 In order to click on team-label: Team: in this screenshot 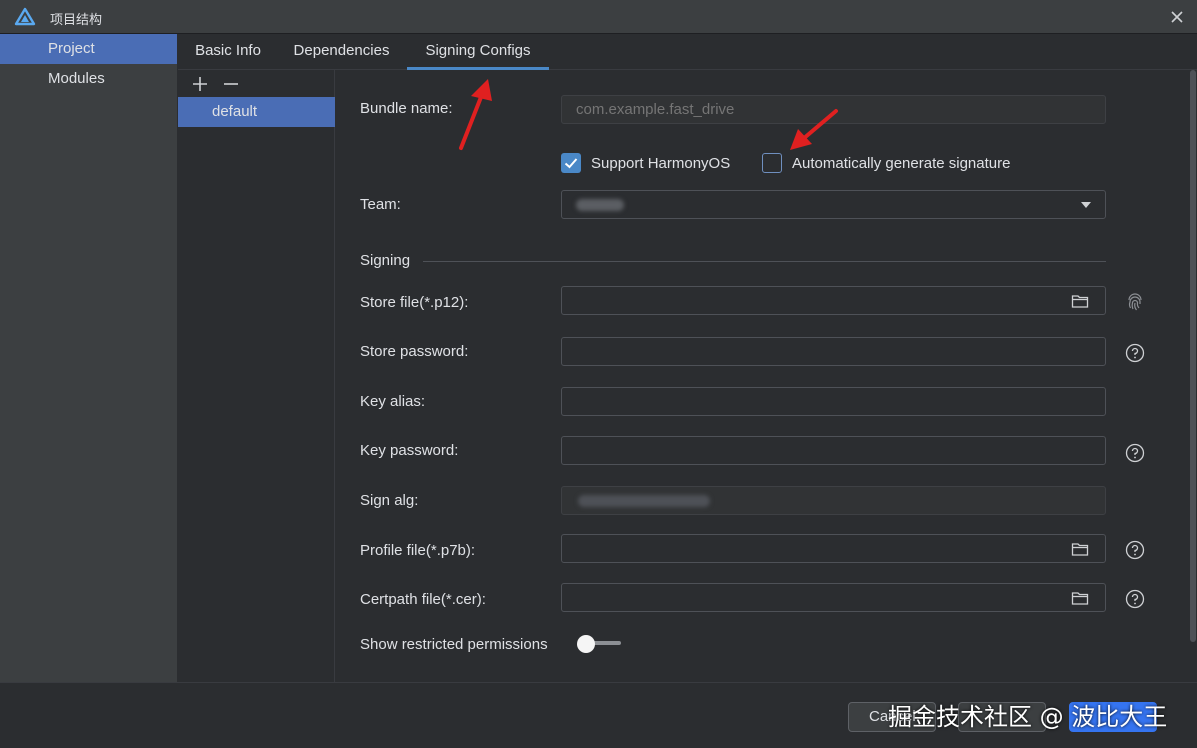, I will do `click(380, 204)`.